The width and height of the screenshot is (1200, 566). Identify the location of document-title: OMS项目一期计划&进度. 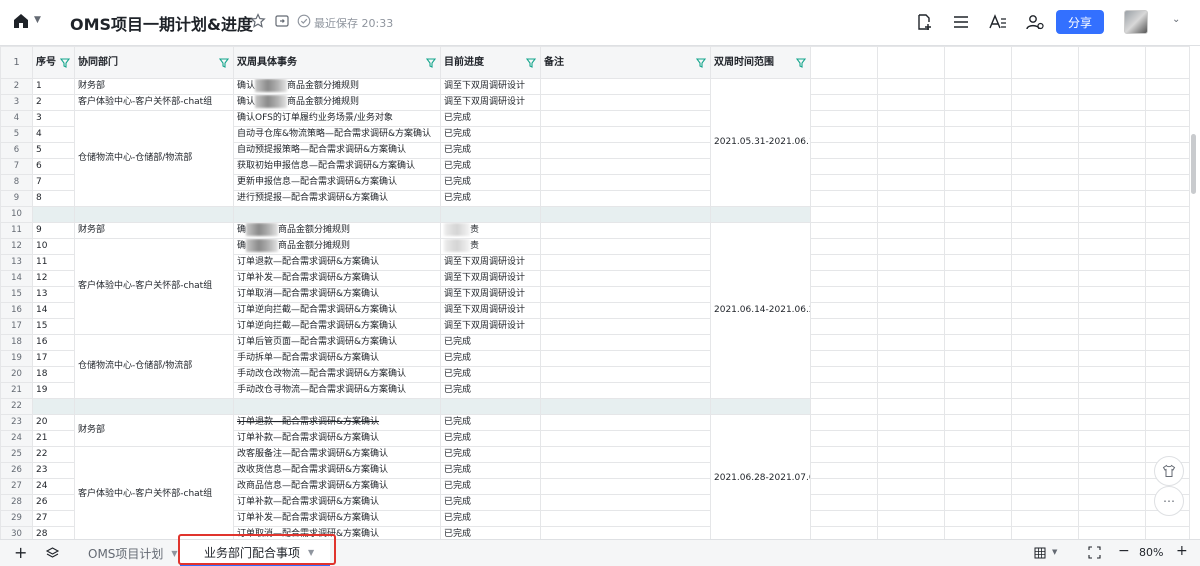
(161, 23).